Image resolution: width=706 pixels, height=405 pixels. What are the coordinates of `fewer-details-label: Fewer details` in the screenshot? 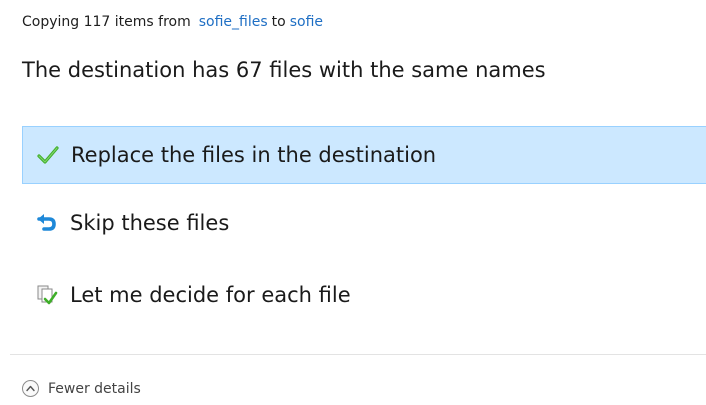 It's located at (94, 388).